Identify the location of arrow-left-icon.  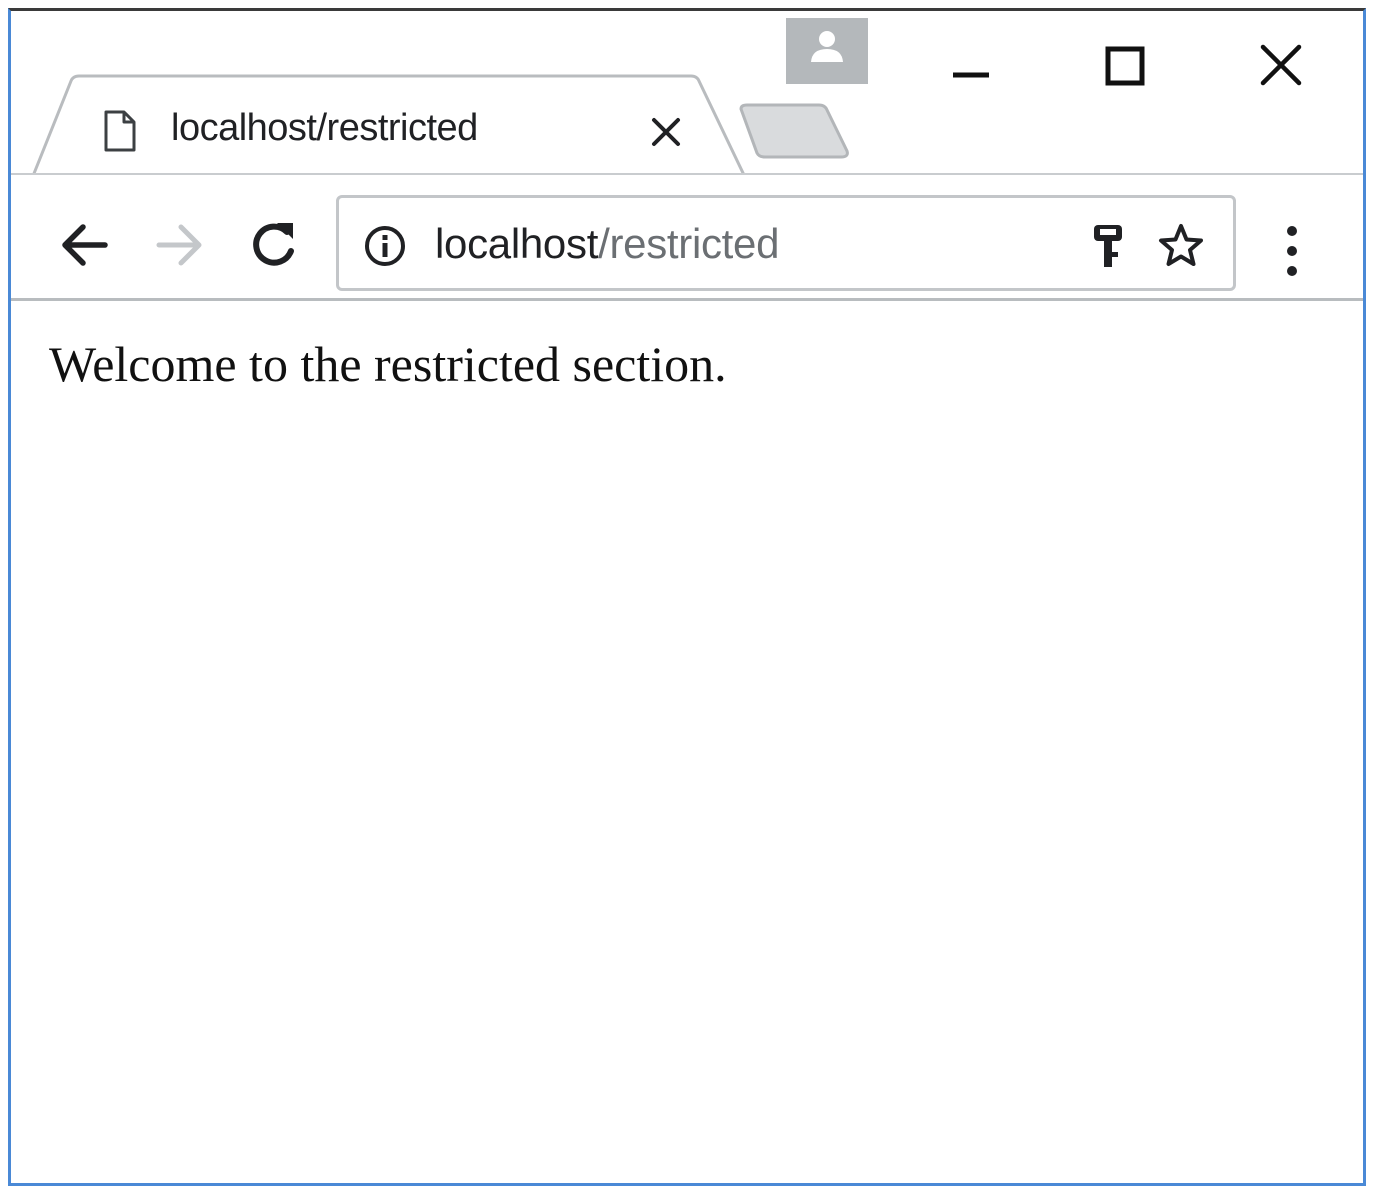
(85, 245).